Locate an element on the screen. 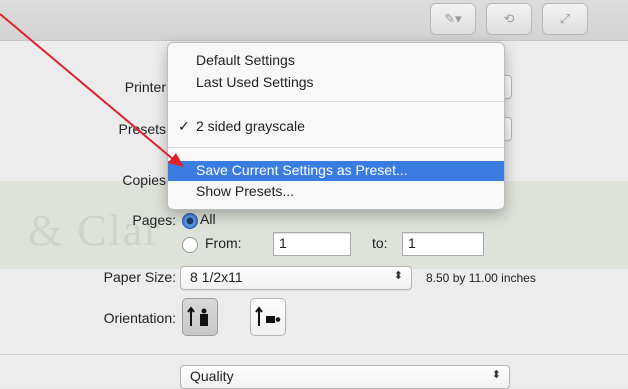 The image size is (628, 389). annotation-arrow is located at coordinates (92, 90).